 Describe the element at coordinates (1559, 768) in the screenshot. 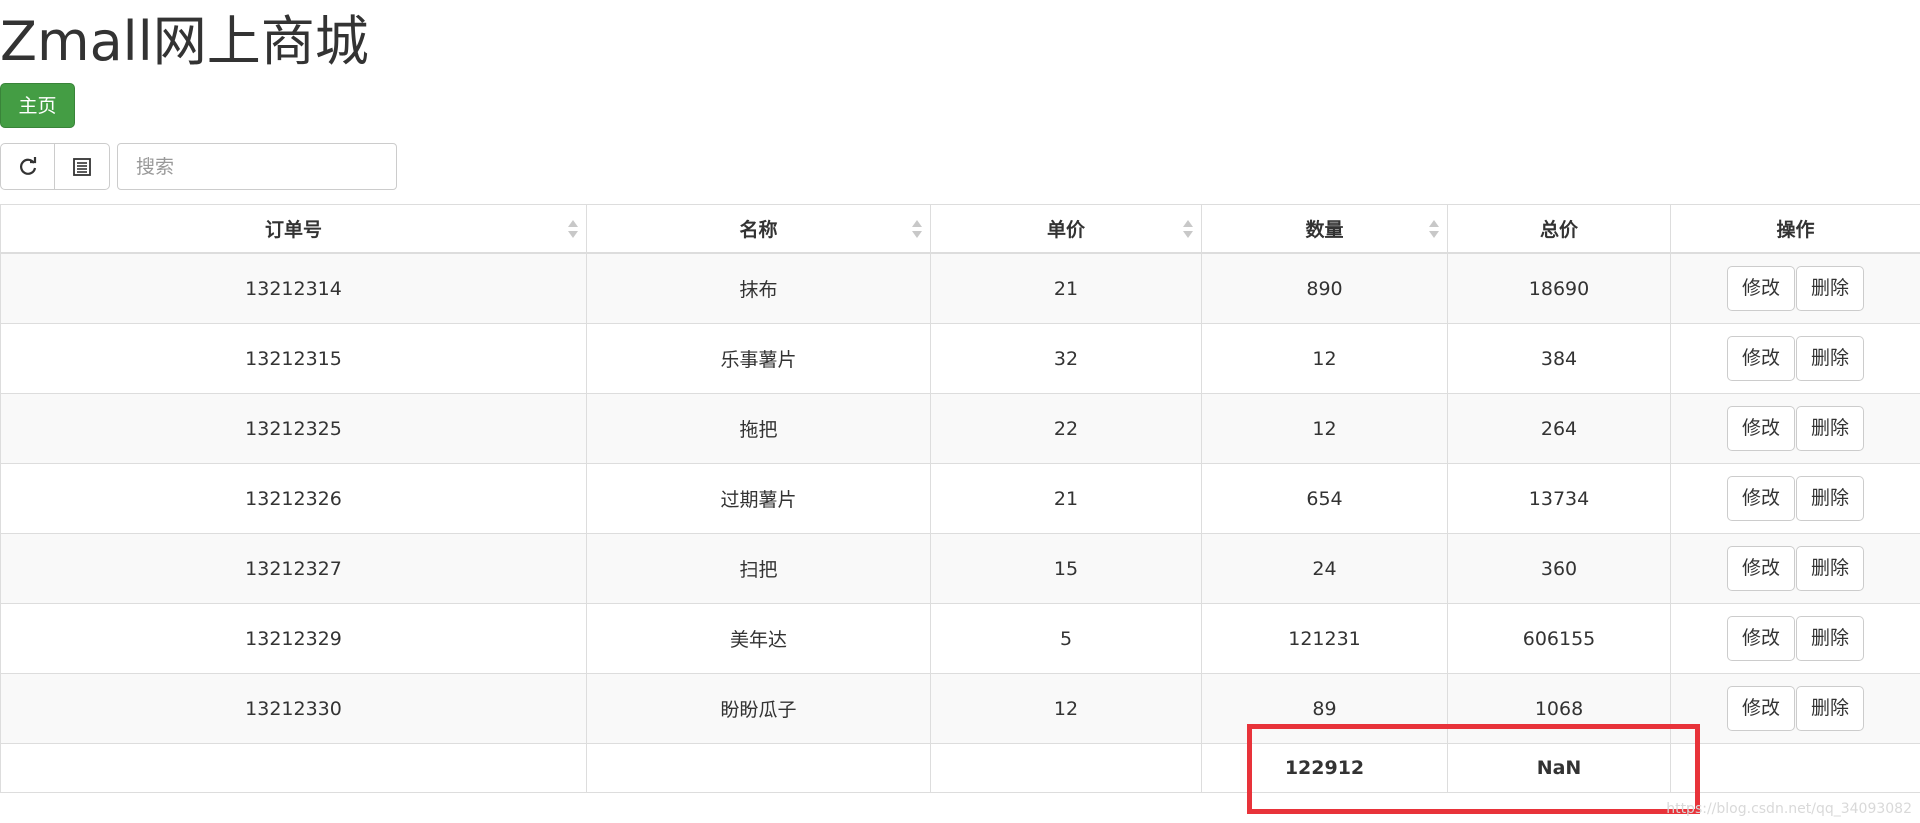

I see `total-sum-cell: NaN` at that location.